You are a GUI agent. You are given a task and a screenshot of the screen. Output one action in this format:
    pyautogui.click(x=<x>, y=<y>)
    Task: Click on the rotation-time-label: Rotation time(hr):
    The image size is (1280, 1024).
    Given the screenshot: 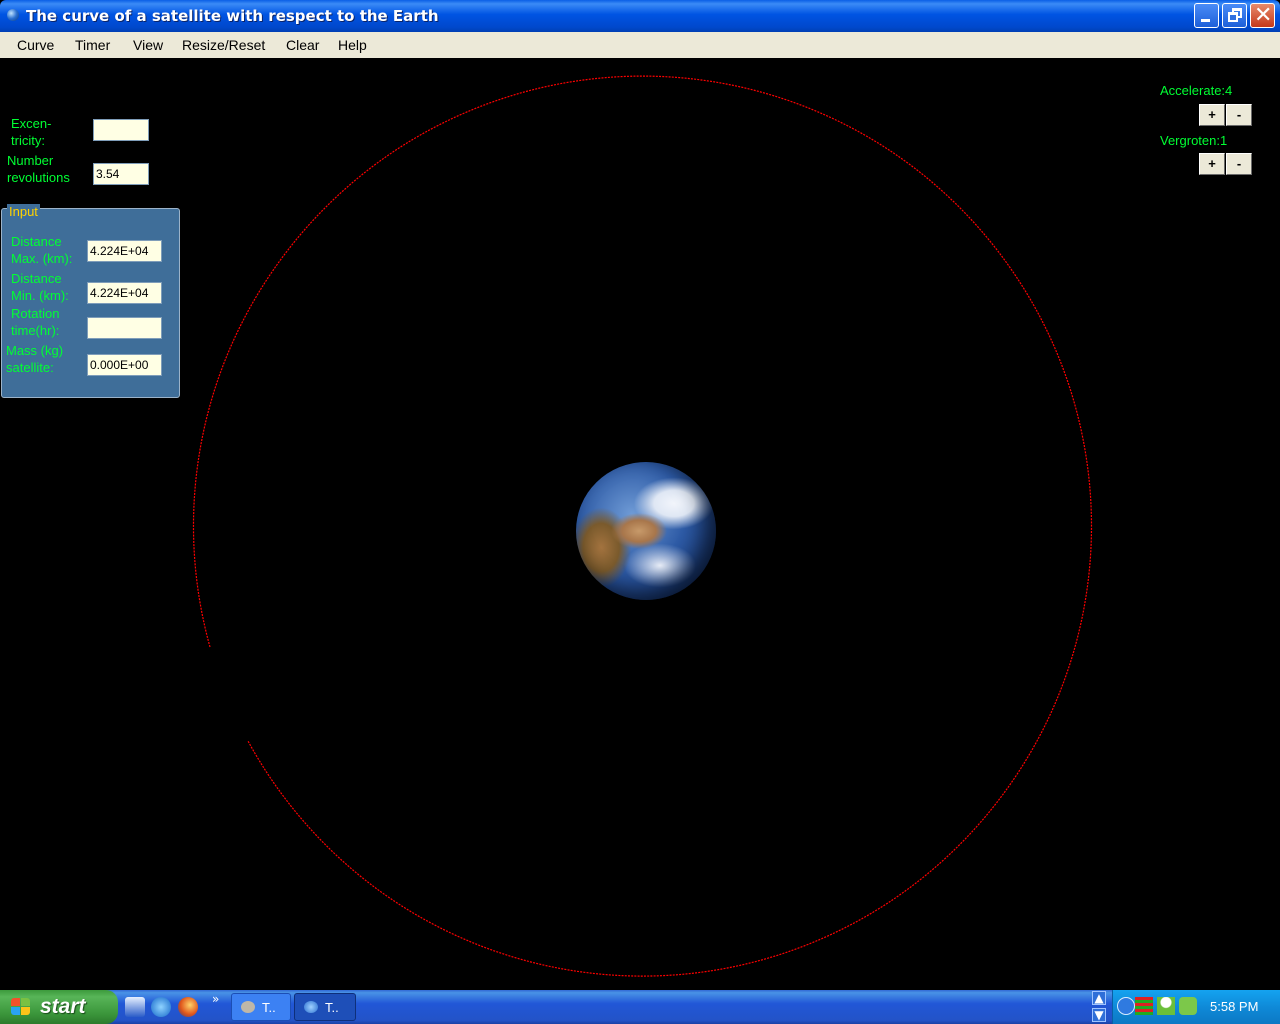 What is the action you would take?
    pyautogui.click(x=35, y=322)
    